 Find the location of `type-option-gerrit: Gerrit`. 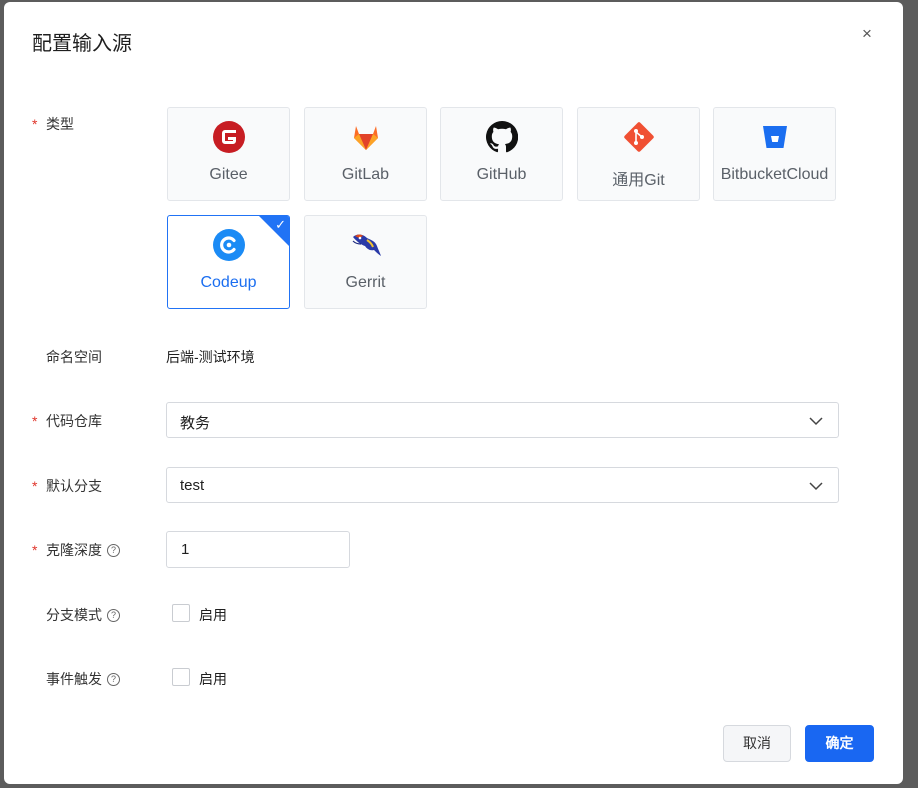

type-option-gerrit: Gerrit is located at coordinates (365, 262).